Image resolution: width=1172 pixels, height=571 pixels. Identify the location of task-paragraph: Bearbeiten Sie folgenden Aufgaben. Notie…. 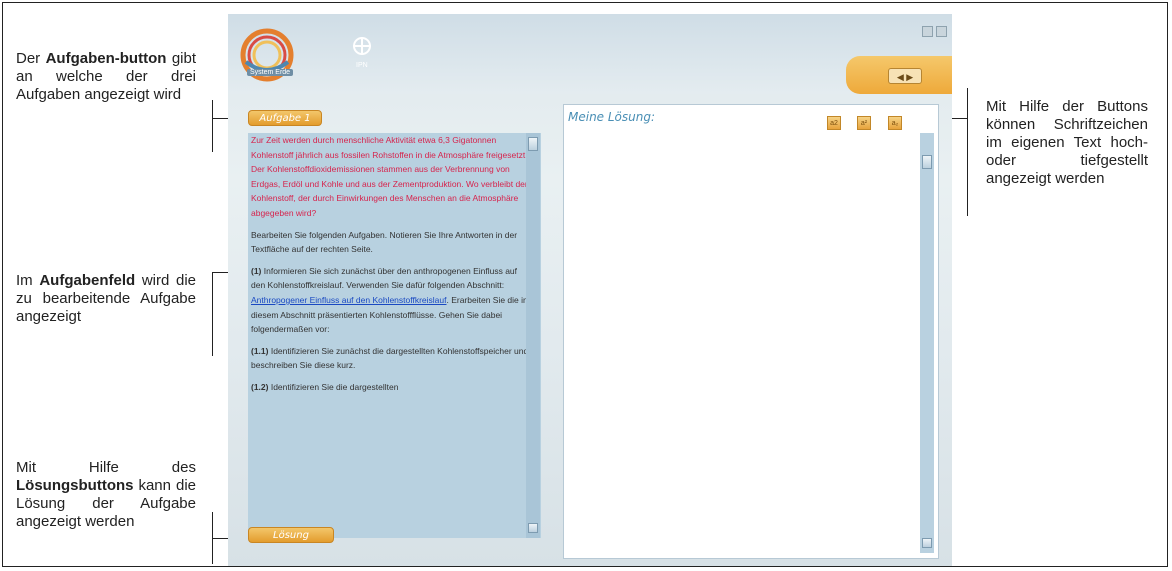
(384, 242).